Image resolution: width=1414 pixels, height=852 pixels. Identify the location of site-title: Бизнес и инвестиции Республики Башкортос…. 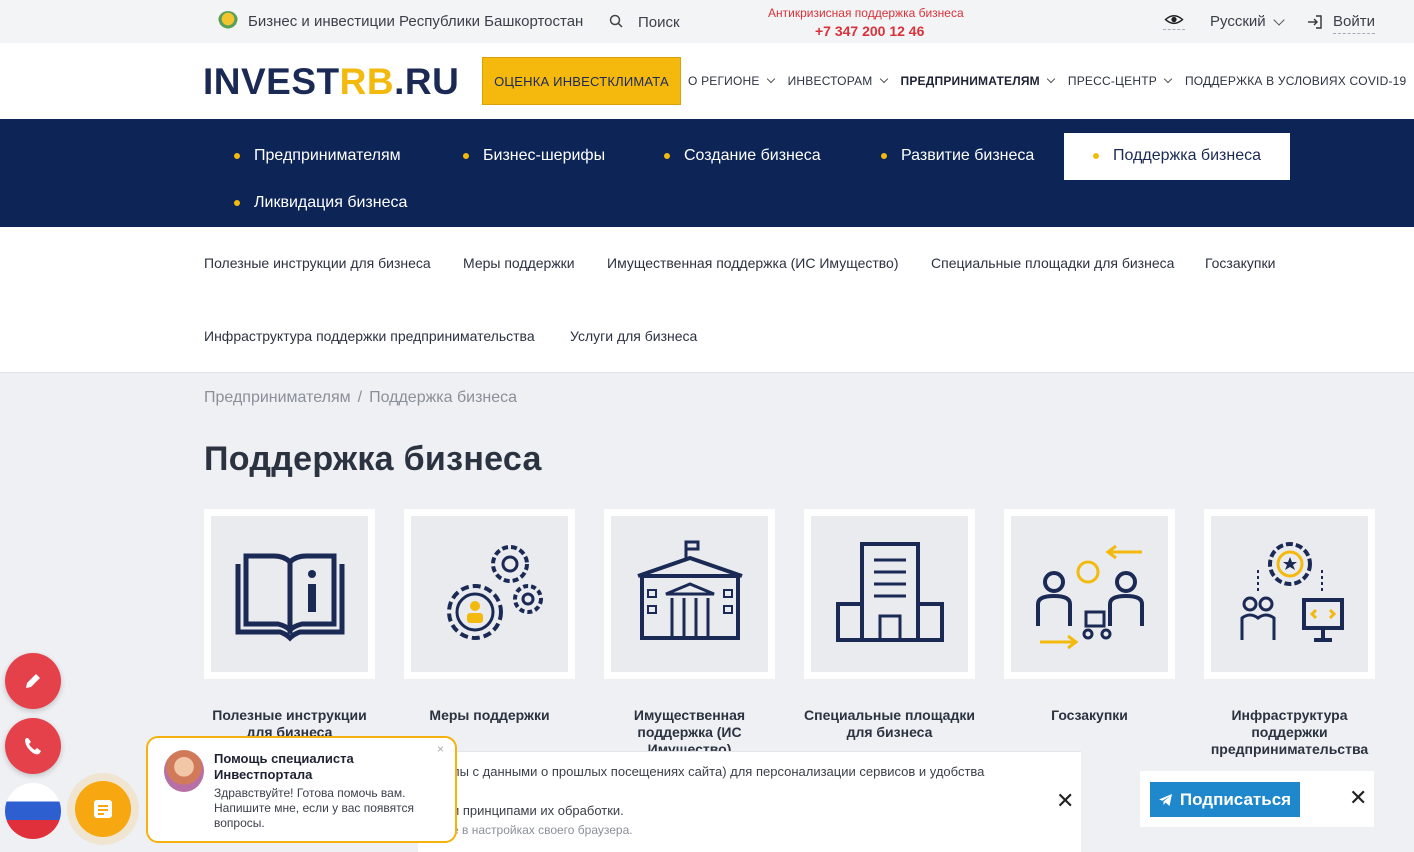
(415, 21).